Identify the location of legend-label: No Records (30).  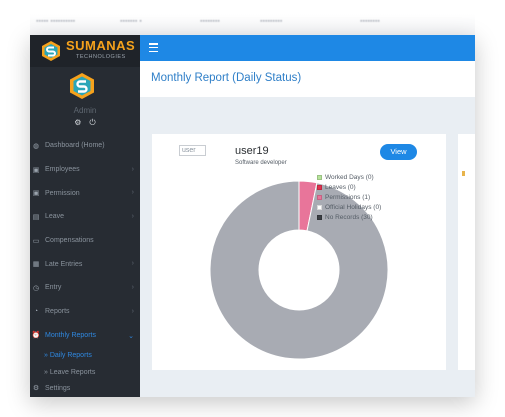
(349, 217).